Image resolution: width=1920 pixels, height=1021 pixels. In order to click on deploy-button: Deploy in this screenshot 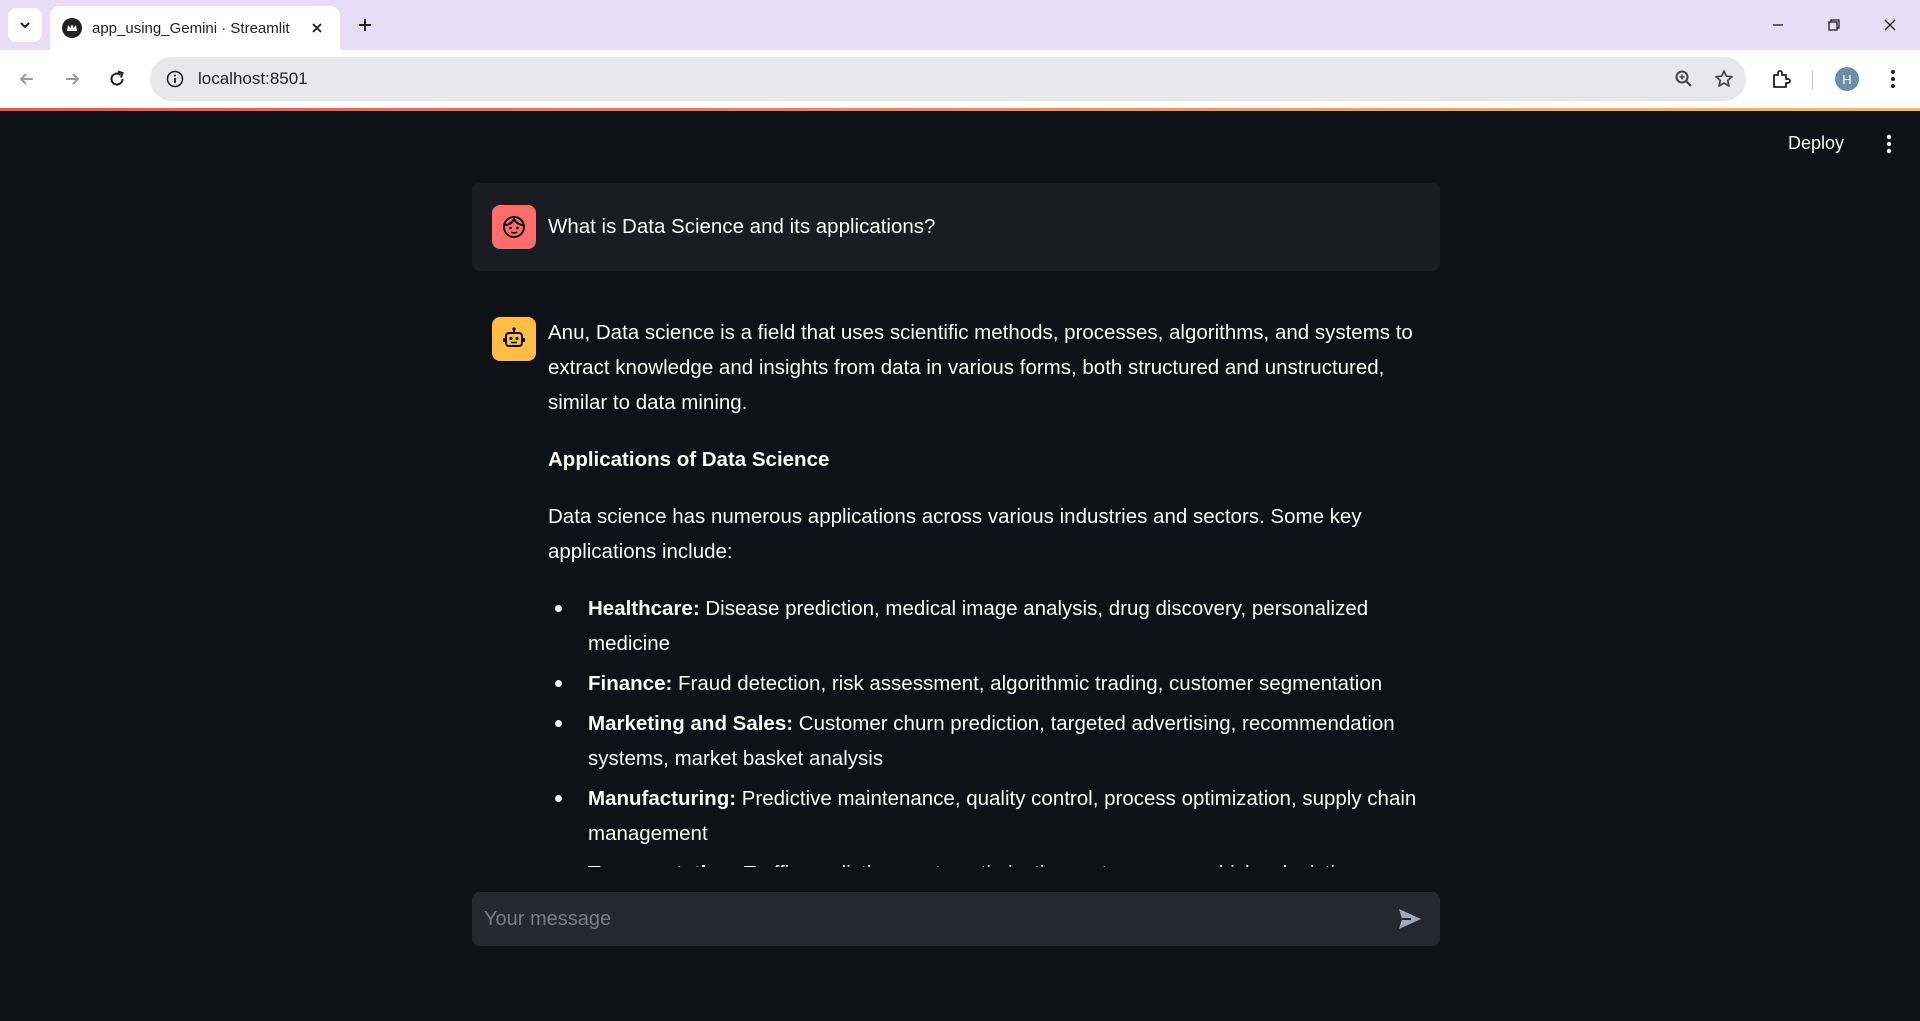, I will do `click(1816, 143)`.